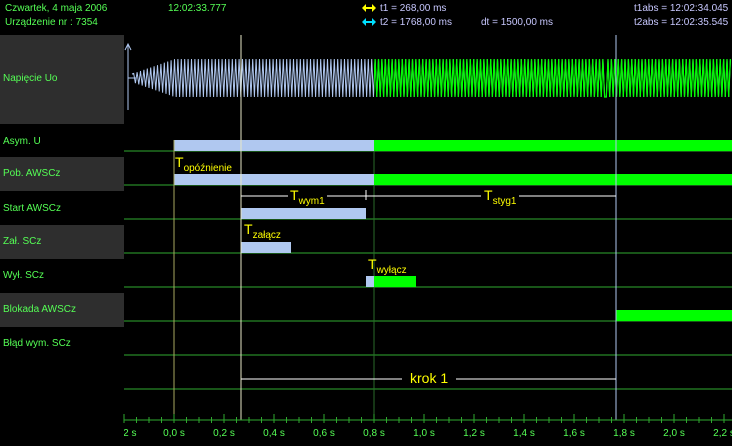  What do you see at coordinates (624, 433) in the screenshot?
I see `time-tick-label: 1,8 s` at bounding box center [624, 433].